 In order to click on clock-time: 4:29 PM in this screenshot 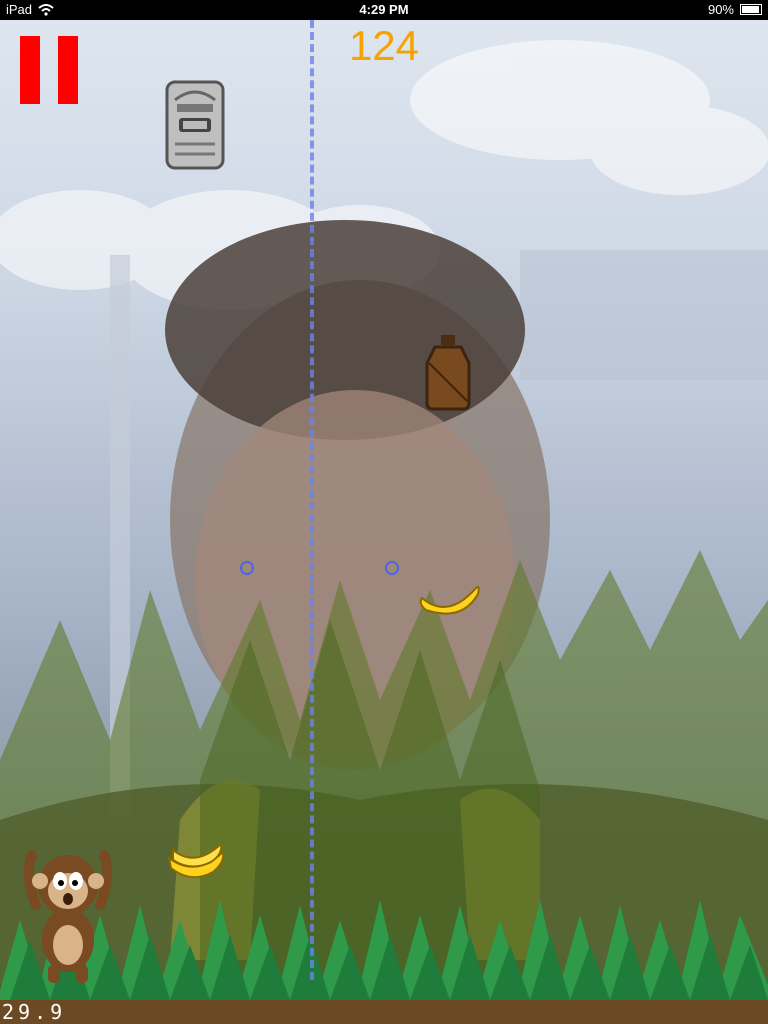, I will do `click(384, 9)`.